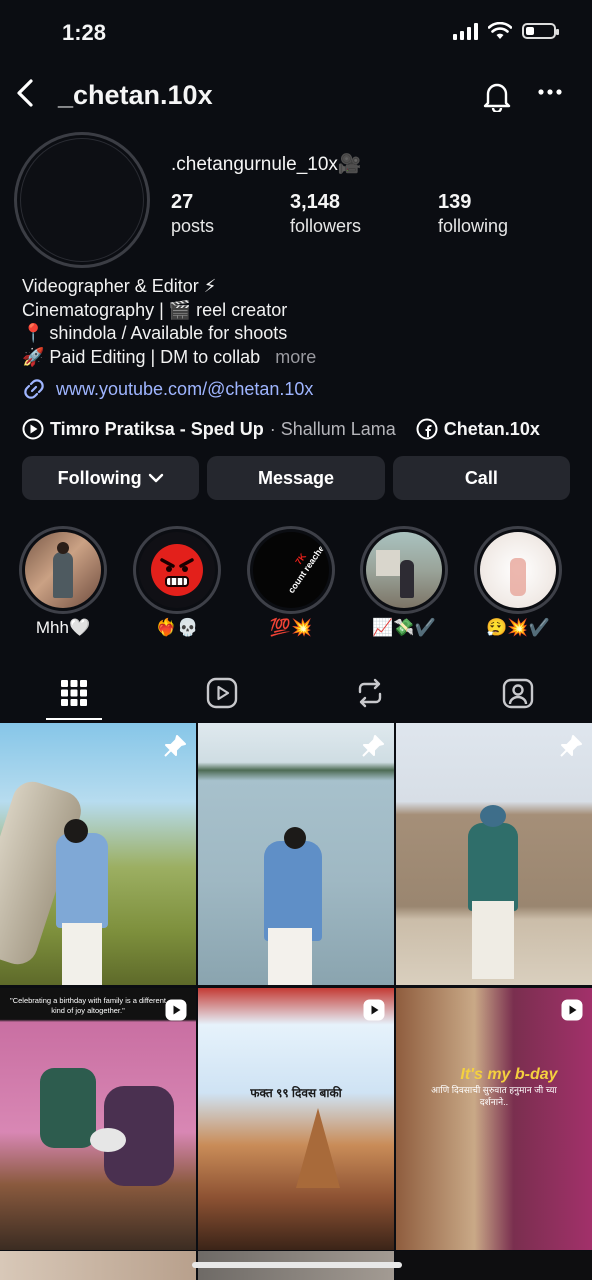 Image resolution: width=592 pixels, height=1280 pixels. I want to click on highlight-caption: 😮‍💨💥✔️, so click(518, 627).